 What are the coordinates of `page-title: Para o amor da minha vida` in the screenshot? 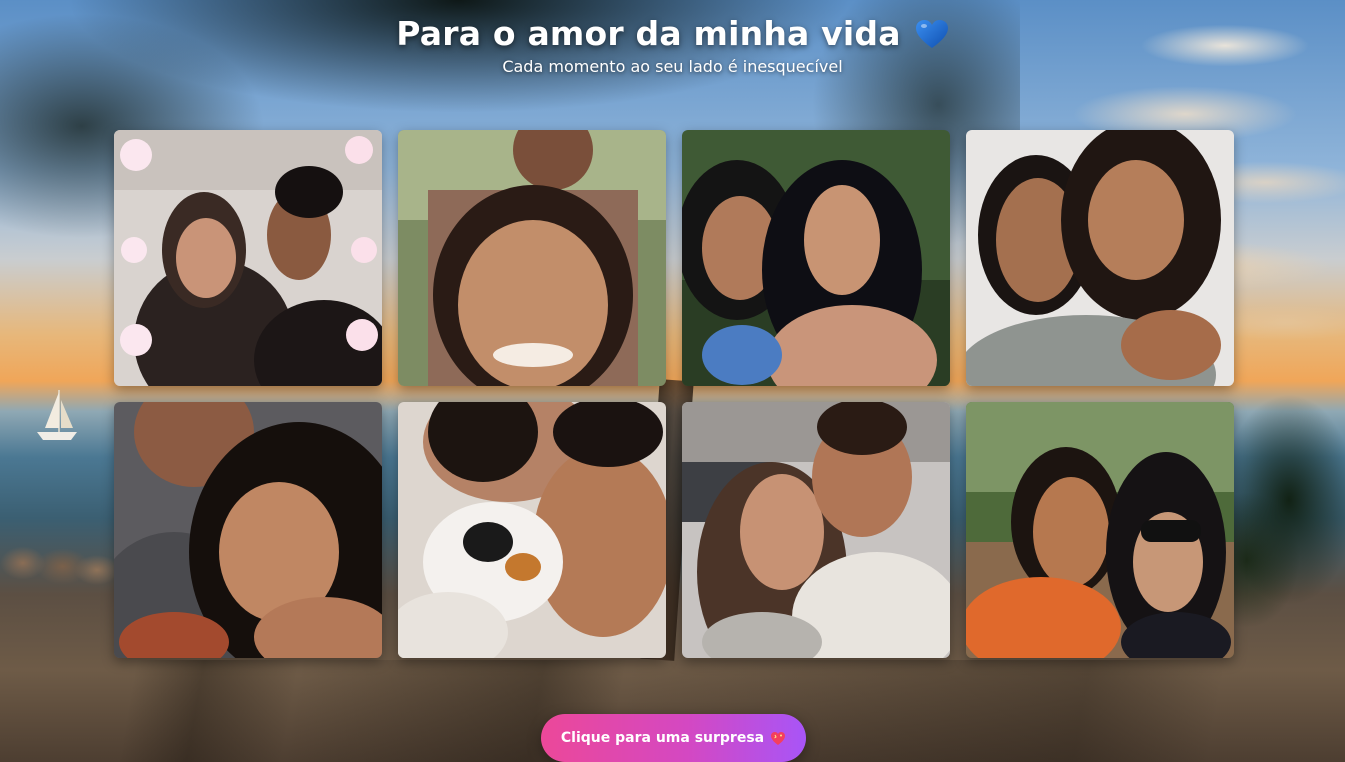 It's located at (672, 33).